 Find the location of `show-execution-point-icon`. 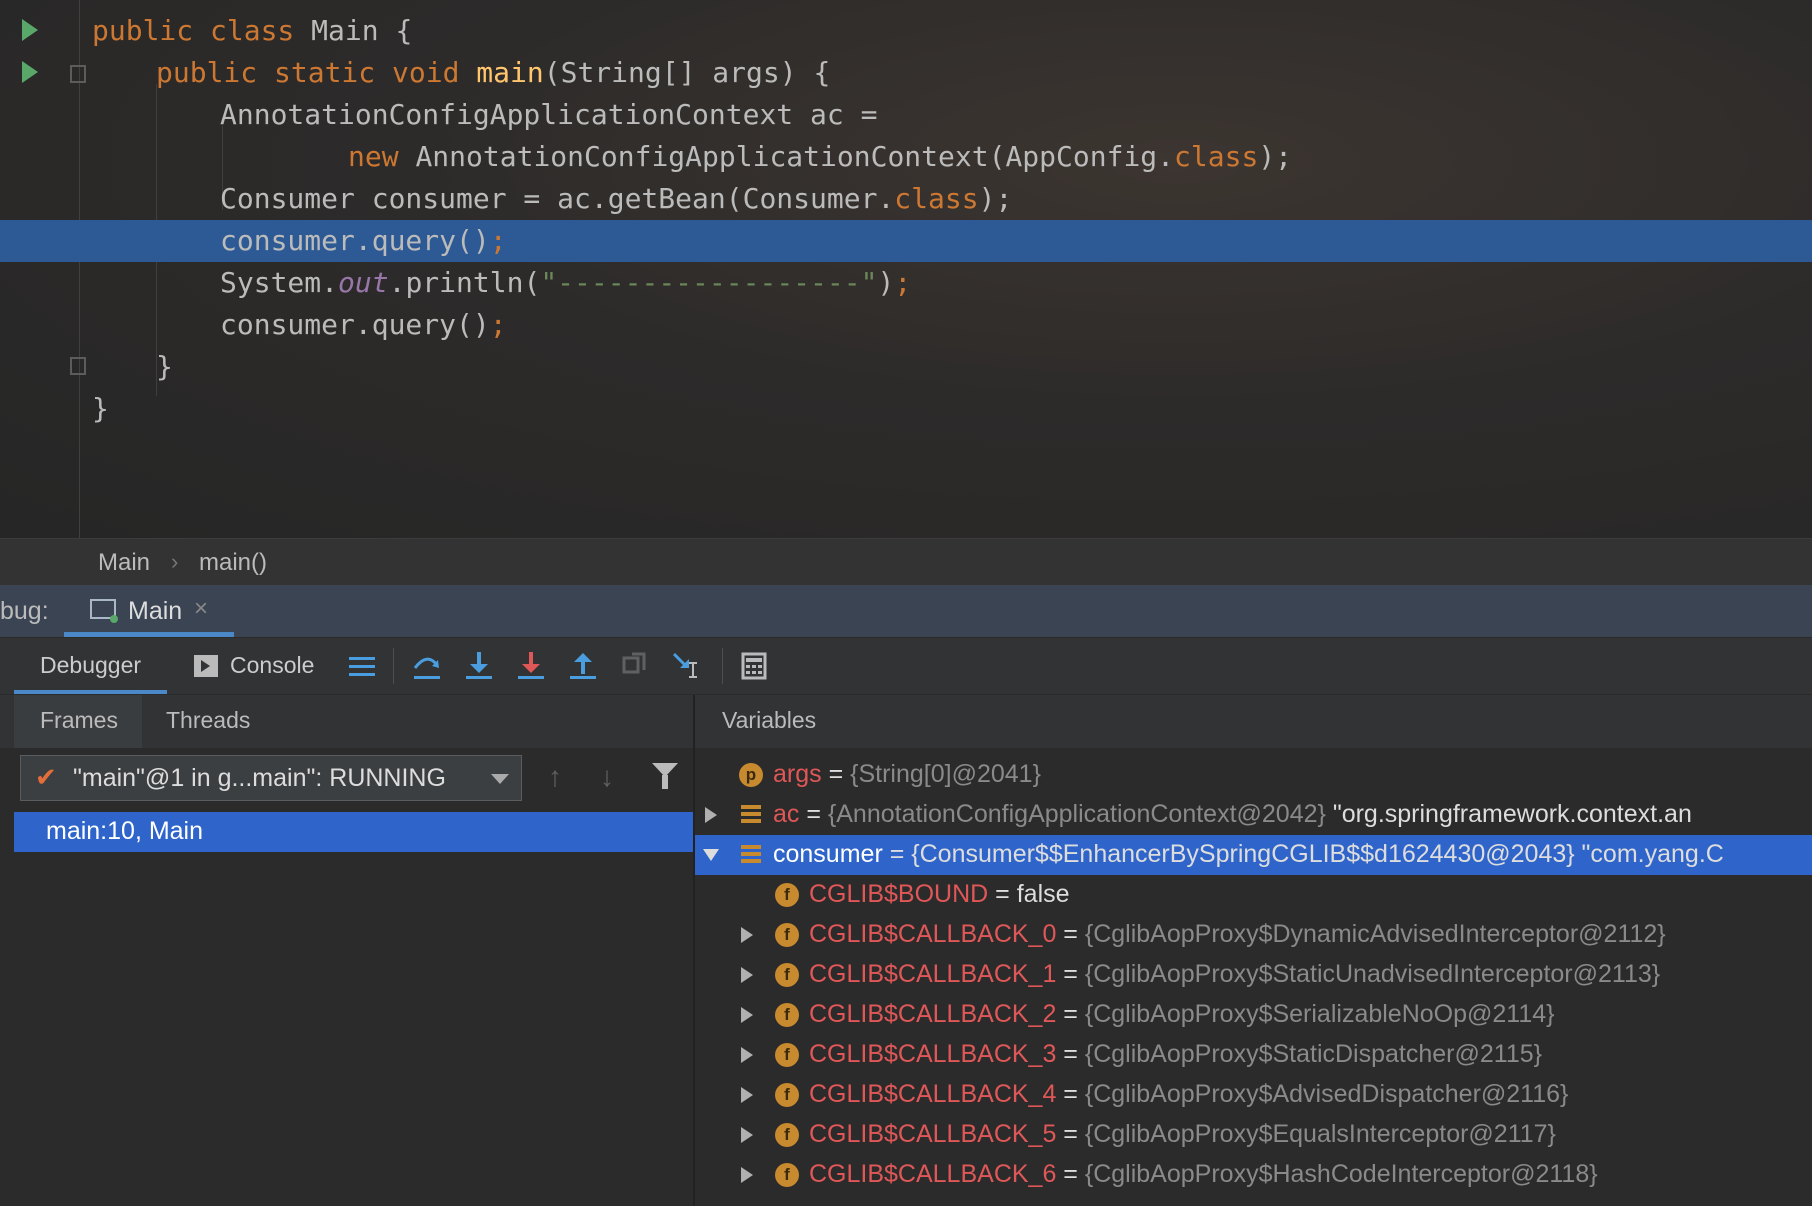

show-execution-point-icon is located at coordinates (362, 666).